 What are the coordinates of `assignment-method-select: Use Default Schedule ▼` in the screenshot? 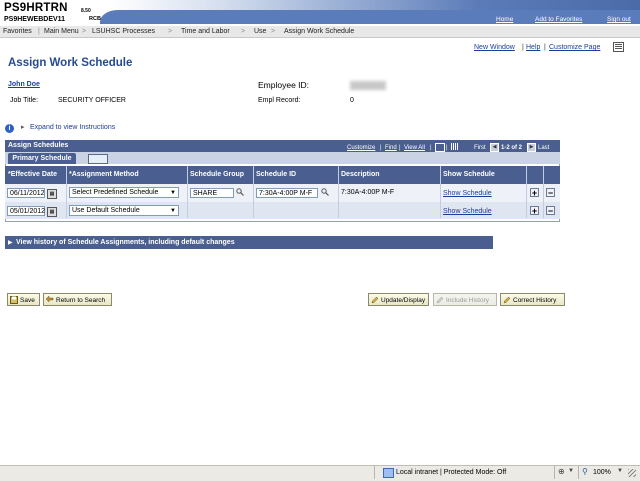 It's located at (124, 210).